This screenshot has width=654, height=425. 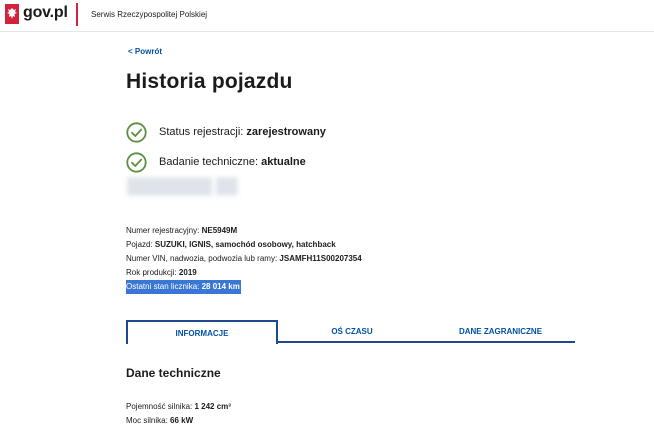 I want to click on vin-value: JSAMFH11S00207354, so click(x=320, y=258).